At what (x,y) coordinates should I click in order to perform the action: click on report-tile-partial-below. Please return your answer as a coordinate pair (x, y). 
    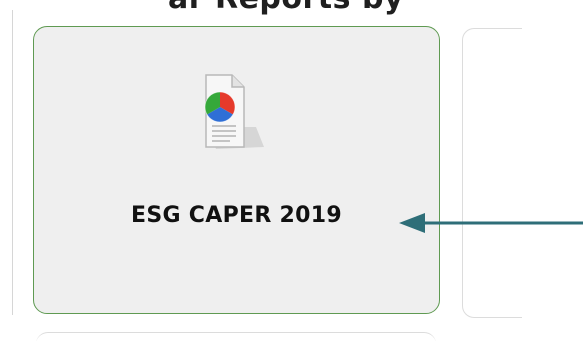
    Looking at the image, I should click on (236, 336).